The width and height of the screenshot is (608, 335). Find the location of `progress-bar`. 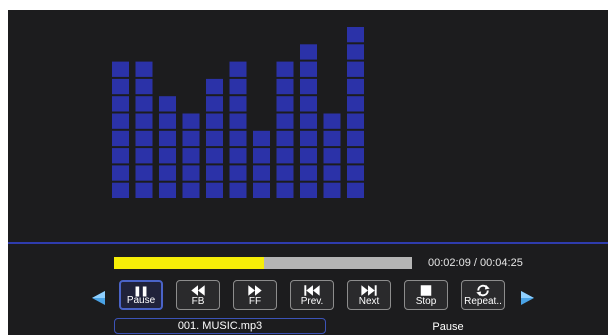

progress-bar is located at coordinates (263, 263).